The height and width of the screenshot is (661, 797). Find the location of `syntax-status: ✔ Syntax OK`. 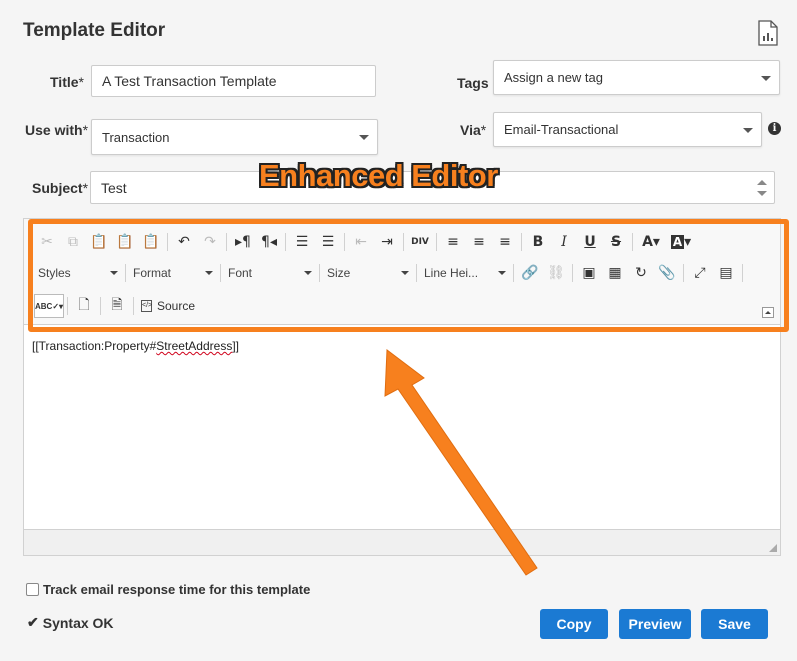

syntax-status: ✔ Syntax OK is located at coordinates (70, 622).